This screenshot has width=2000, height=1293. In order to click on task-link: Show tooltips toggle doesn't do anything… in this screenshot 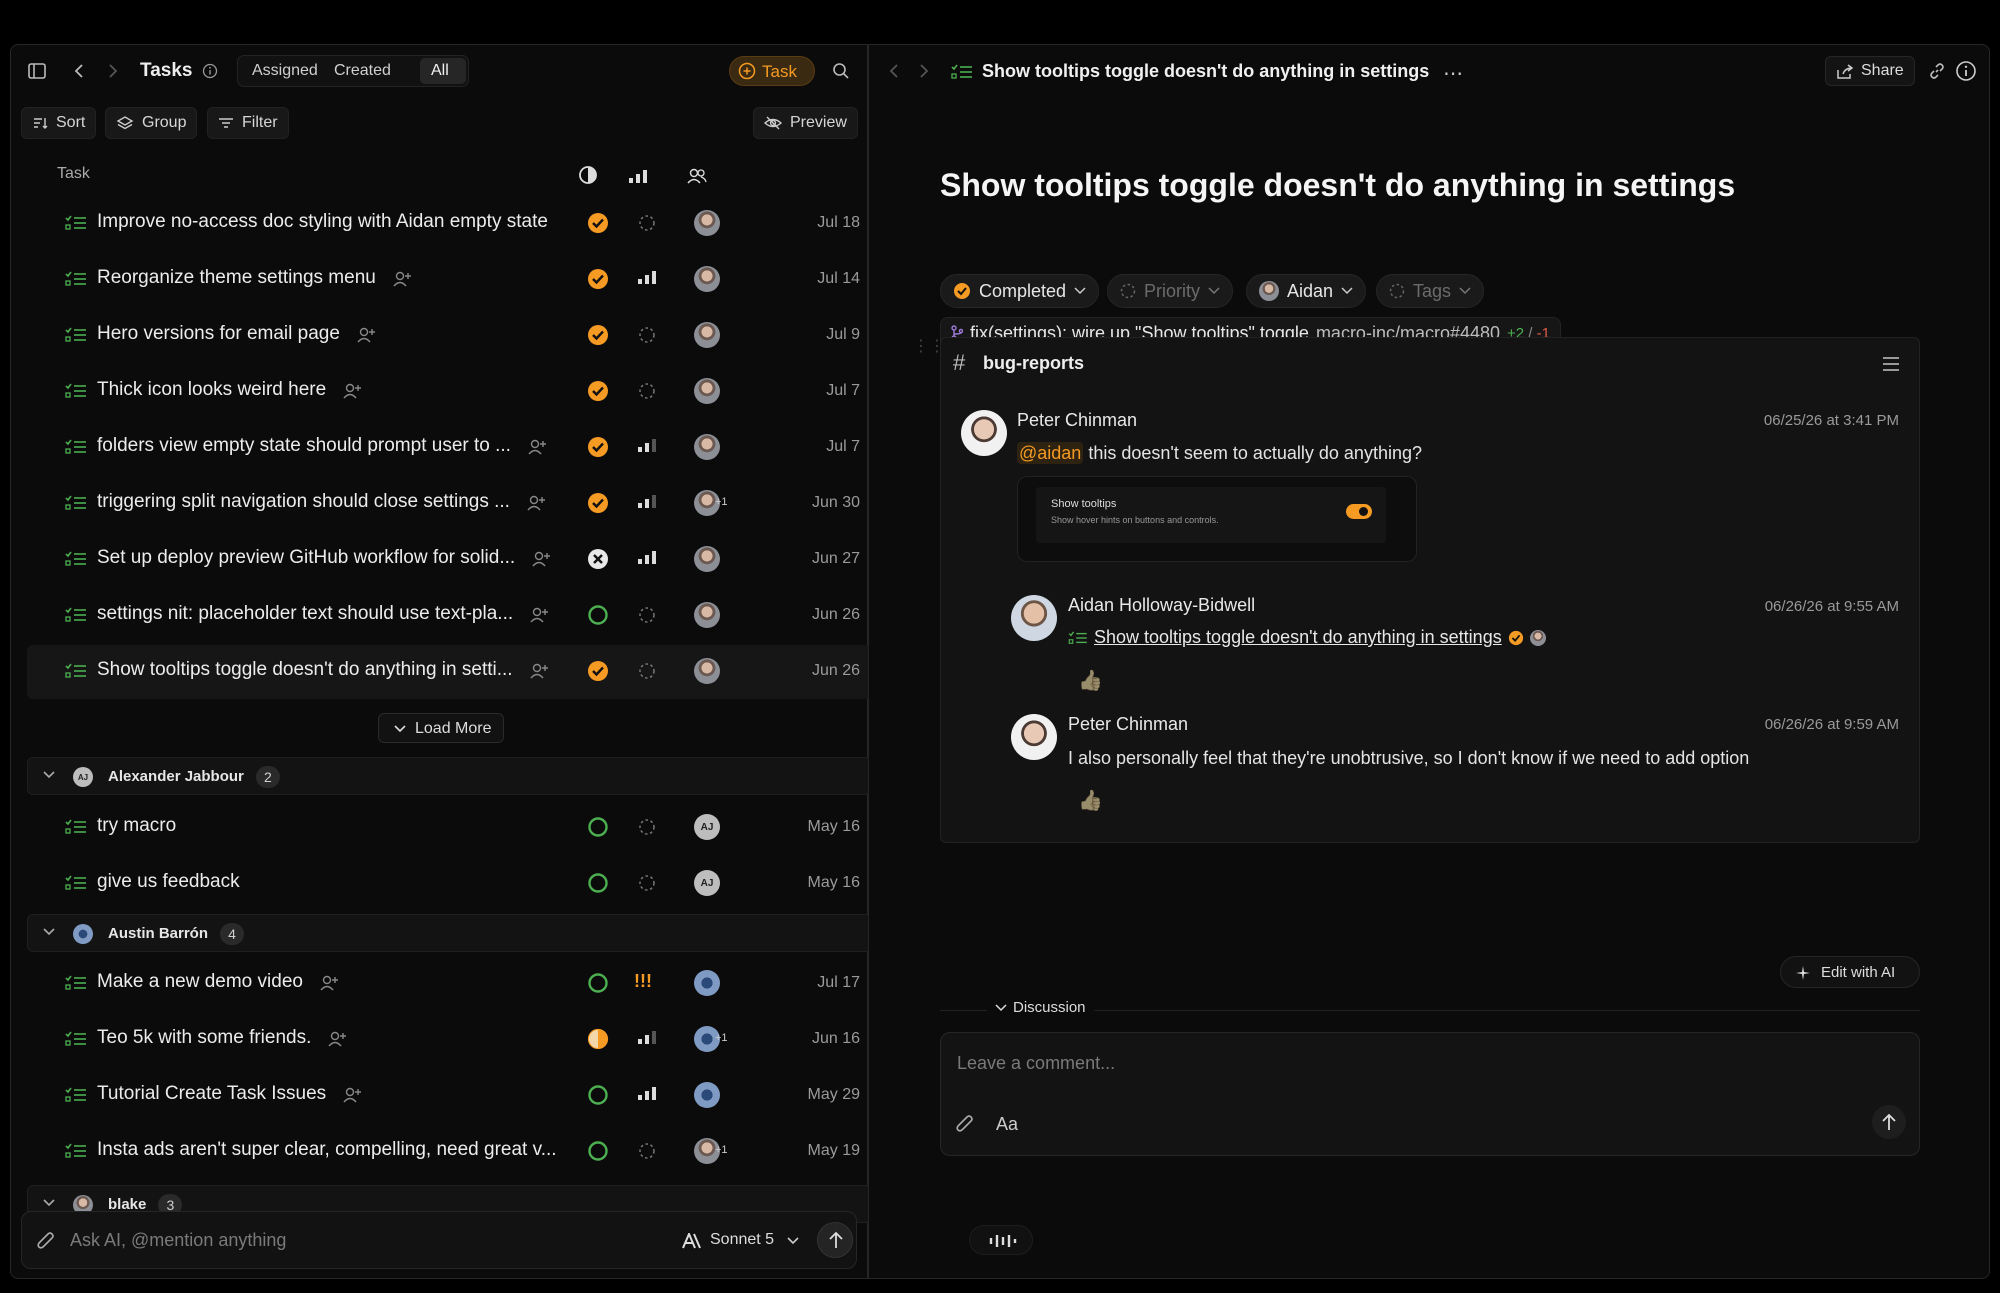, I will do `click(1298, 637)`.